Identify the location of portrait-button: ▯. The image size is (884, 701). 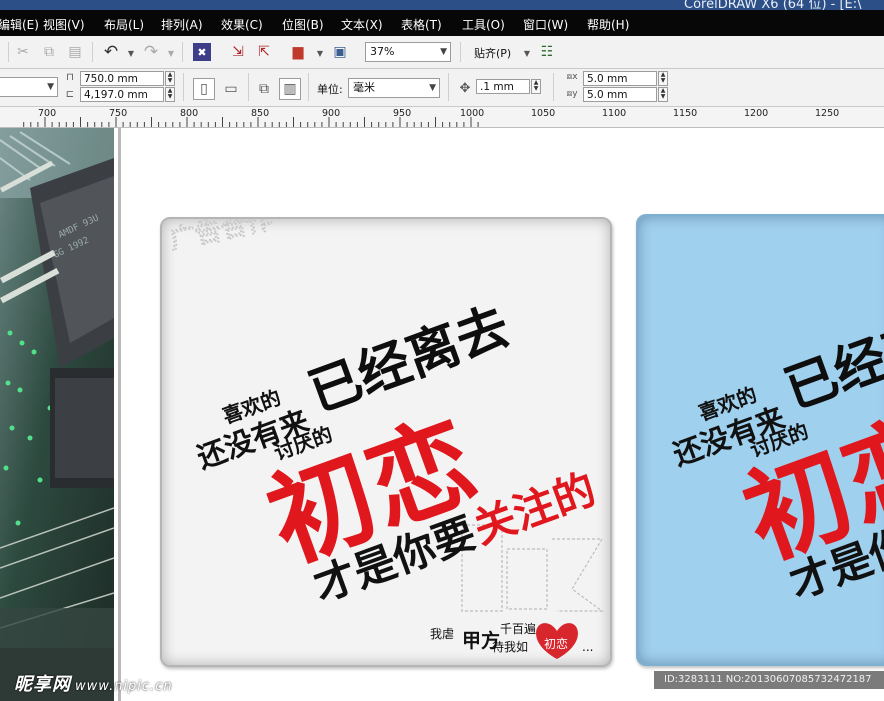
(204, 89).